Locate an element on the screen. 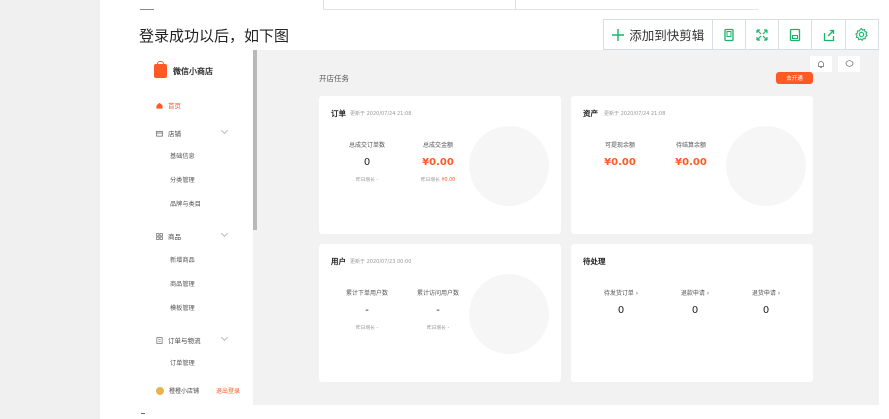 This screenshot has width=889, height=419. card-updated: 更新于 2020/07/23 00:00 is located at coordinates (381, 262).